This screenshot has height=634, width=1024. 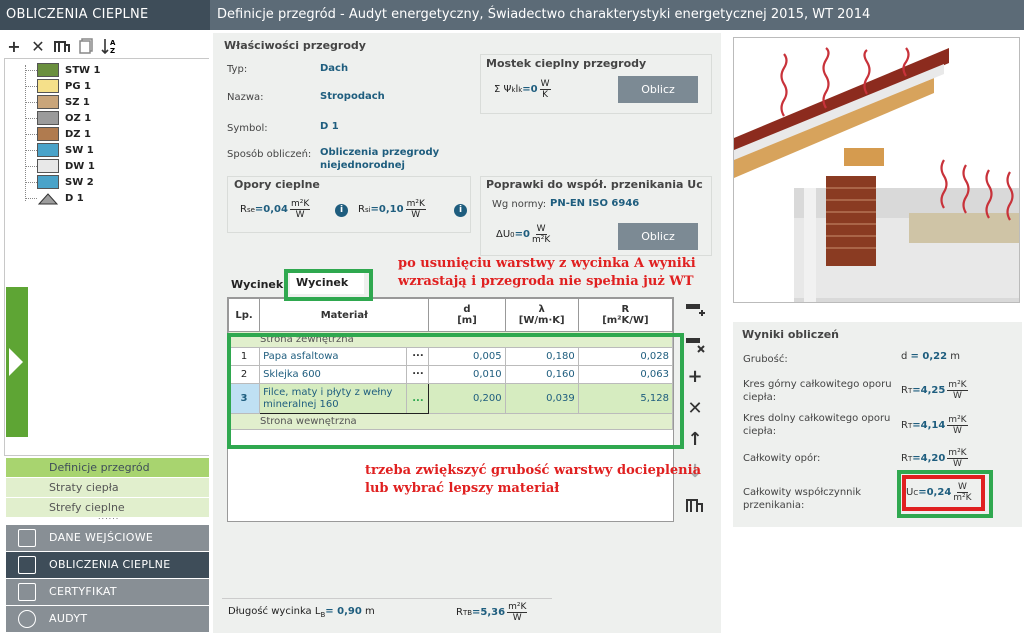 I want to click on corr-title: Poprawki do współ. przenikania Uc, so click(x=594, y=184).